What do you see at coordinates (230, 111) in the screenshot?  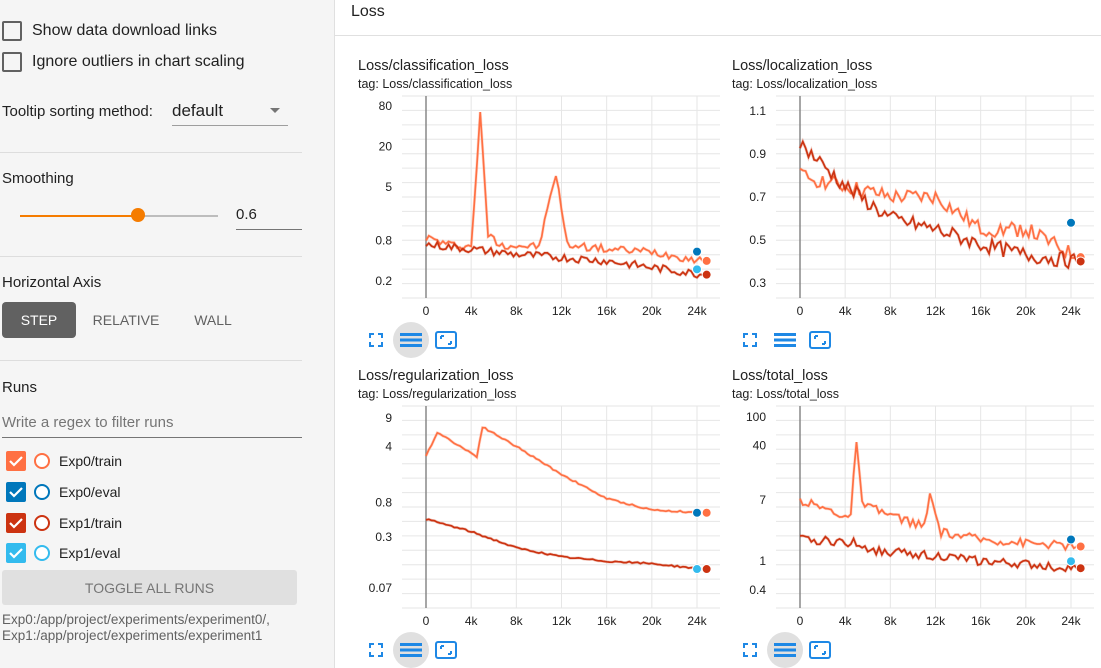 I see `tooltip-sorting-select: default` at bounding box center [230, 111].